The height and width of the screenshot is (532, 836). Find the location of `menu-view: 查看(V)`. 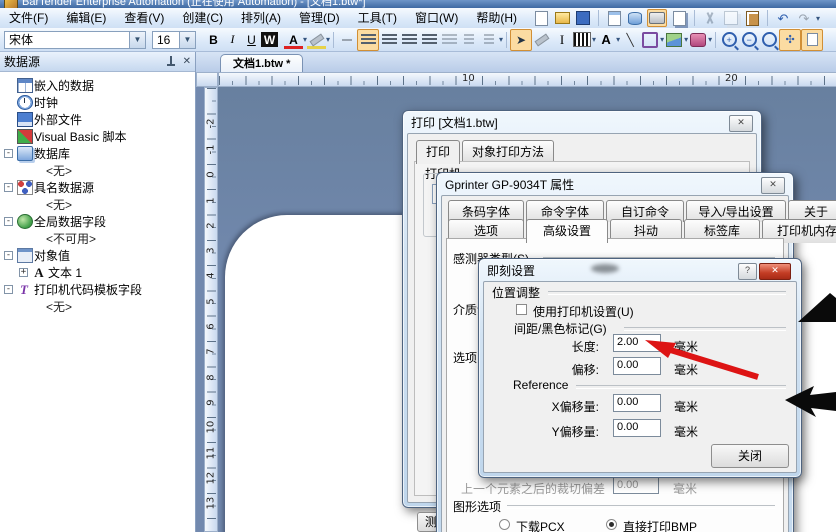

menu-view: 查看(V) is located at coordinates (144, 18).